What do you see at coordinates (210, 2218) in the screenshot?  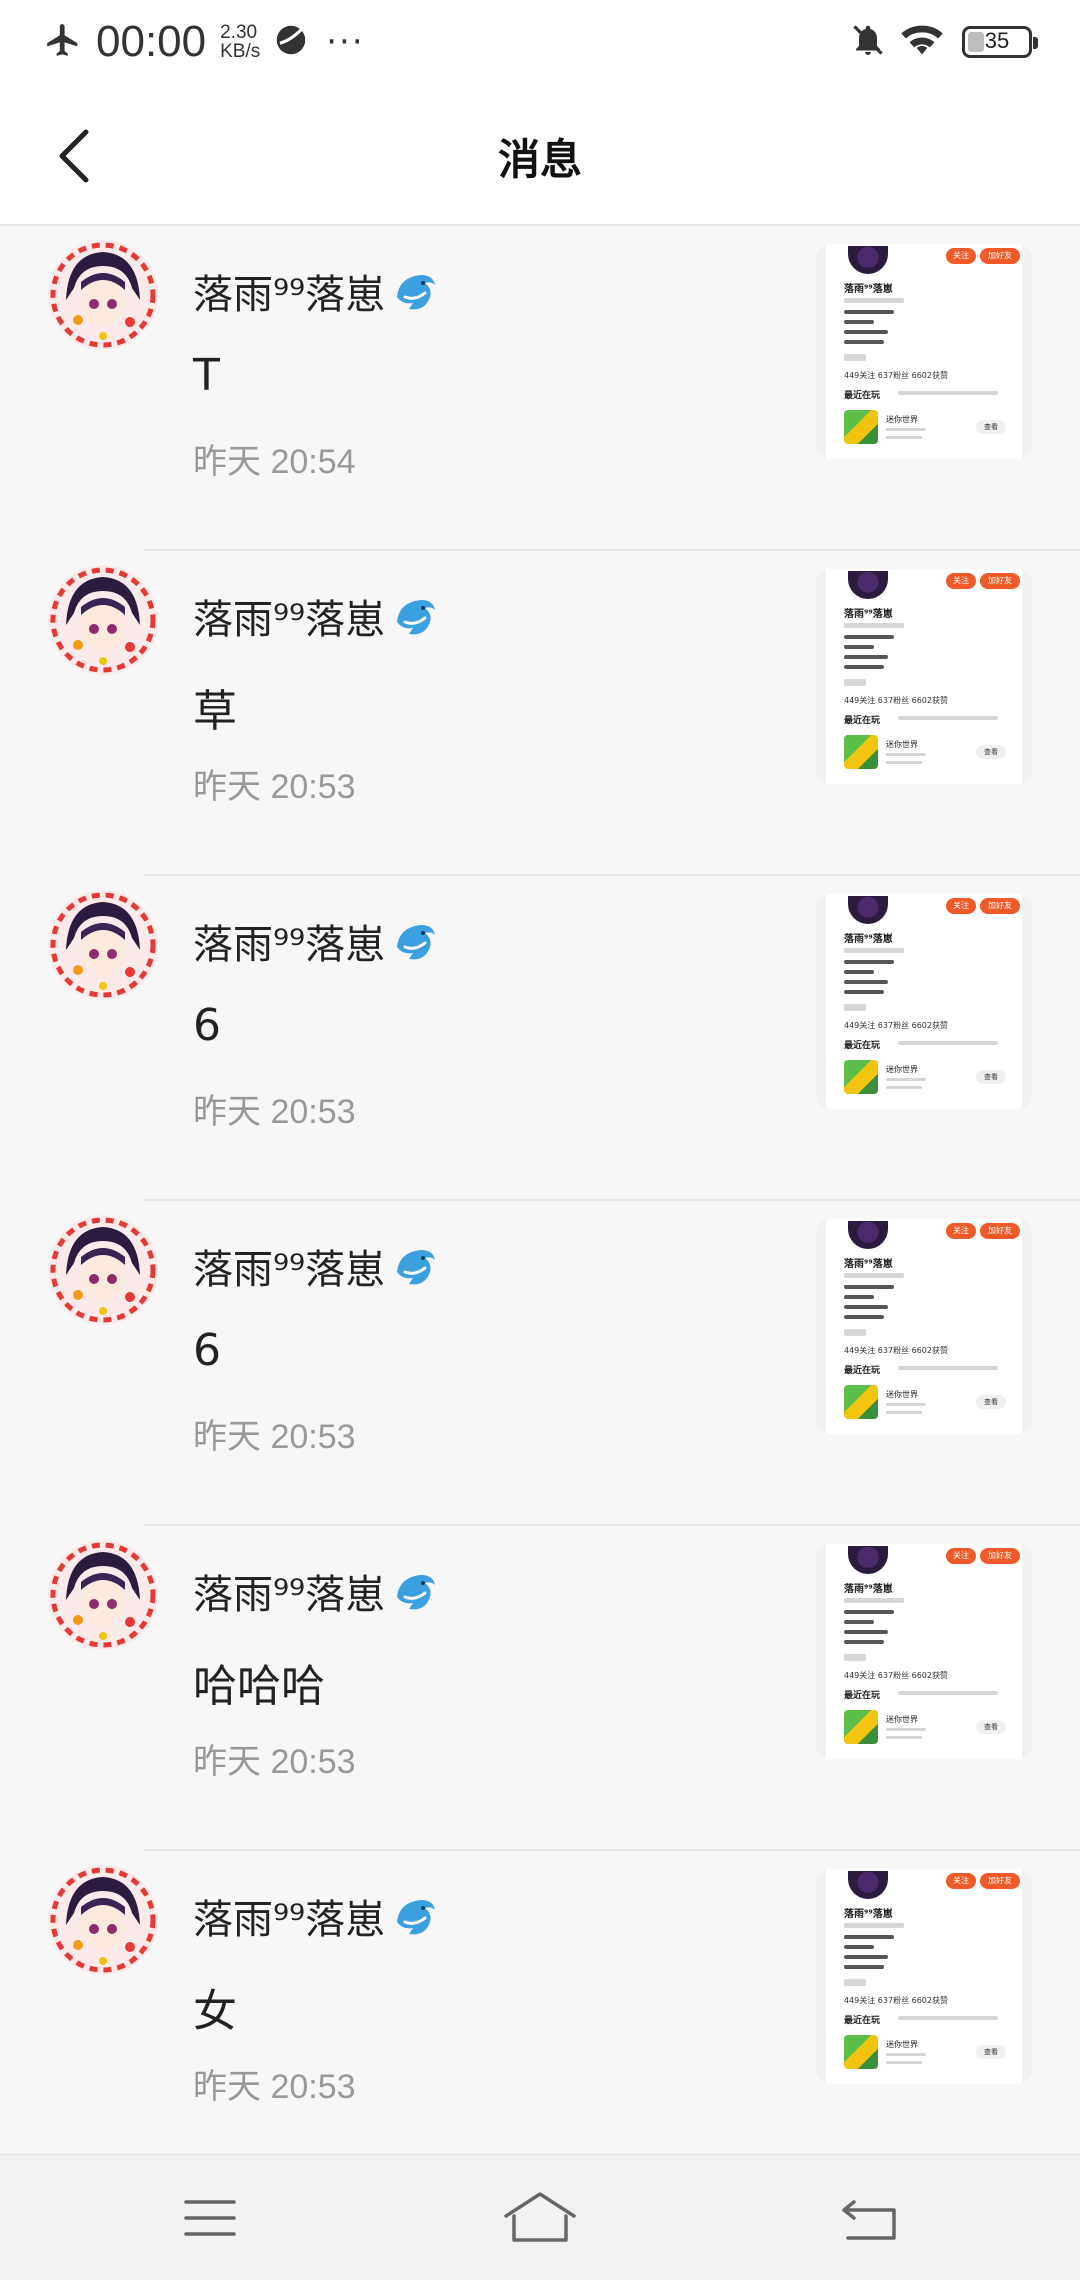 I see `menu-button` at bounding box center [210, 2218].